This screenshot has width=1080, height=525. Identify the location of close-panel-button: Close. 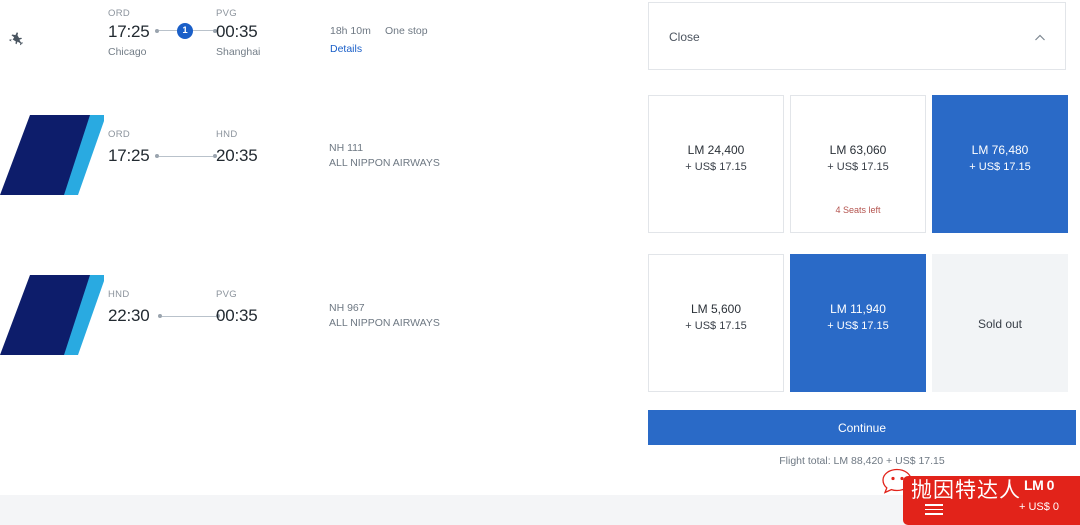
(857, 36).